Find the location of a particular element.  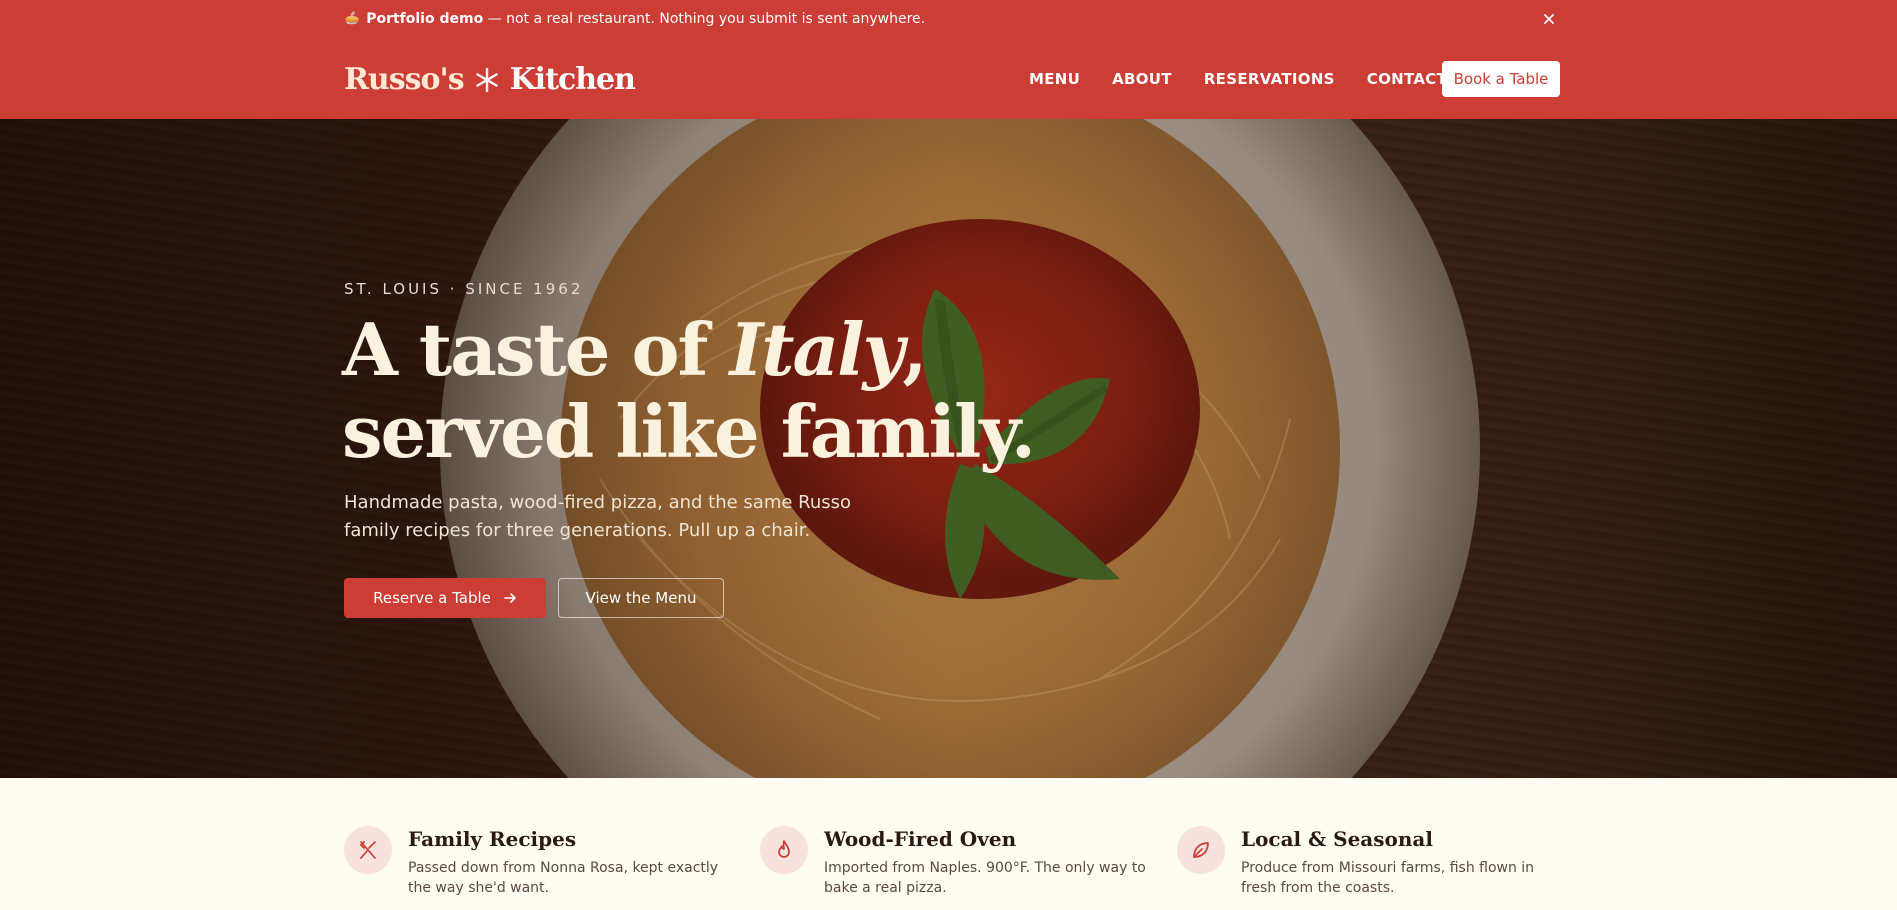

nav-reservations: RESERVATIONS is located at coordinates (1269, 79).